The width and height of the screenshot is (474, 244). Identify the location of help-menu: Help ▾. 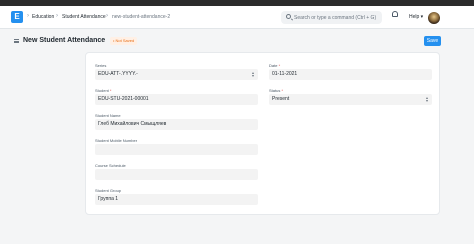
(416, 17).